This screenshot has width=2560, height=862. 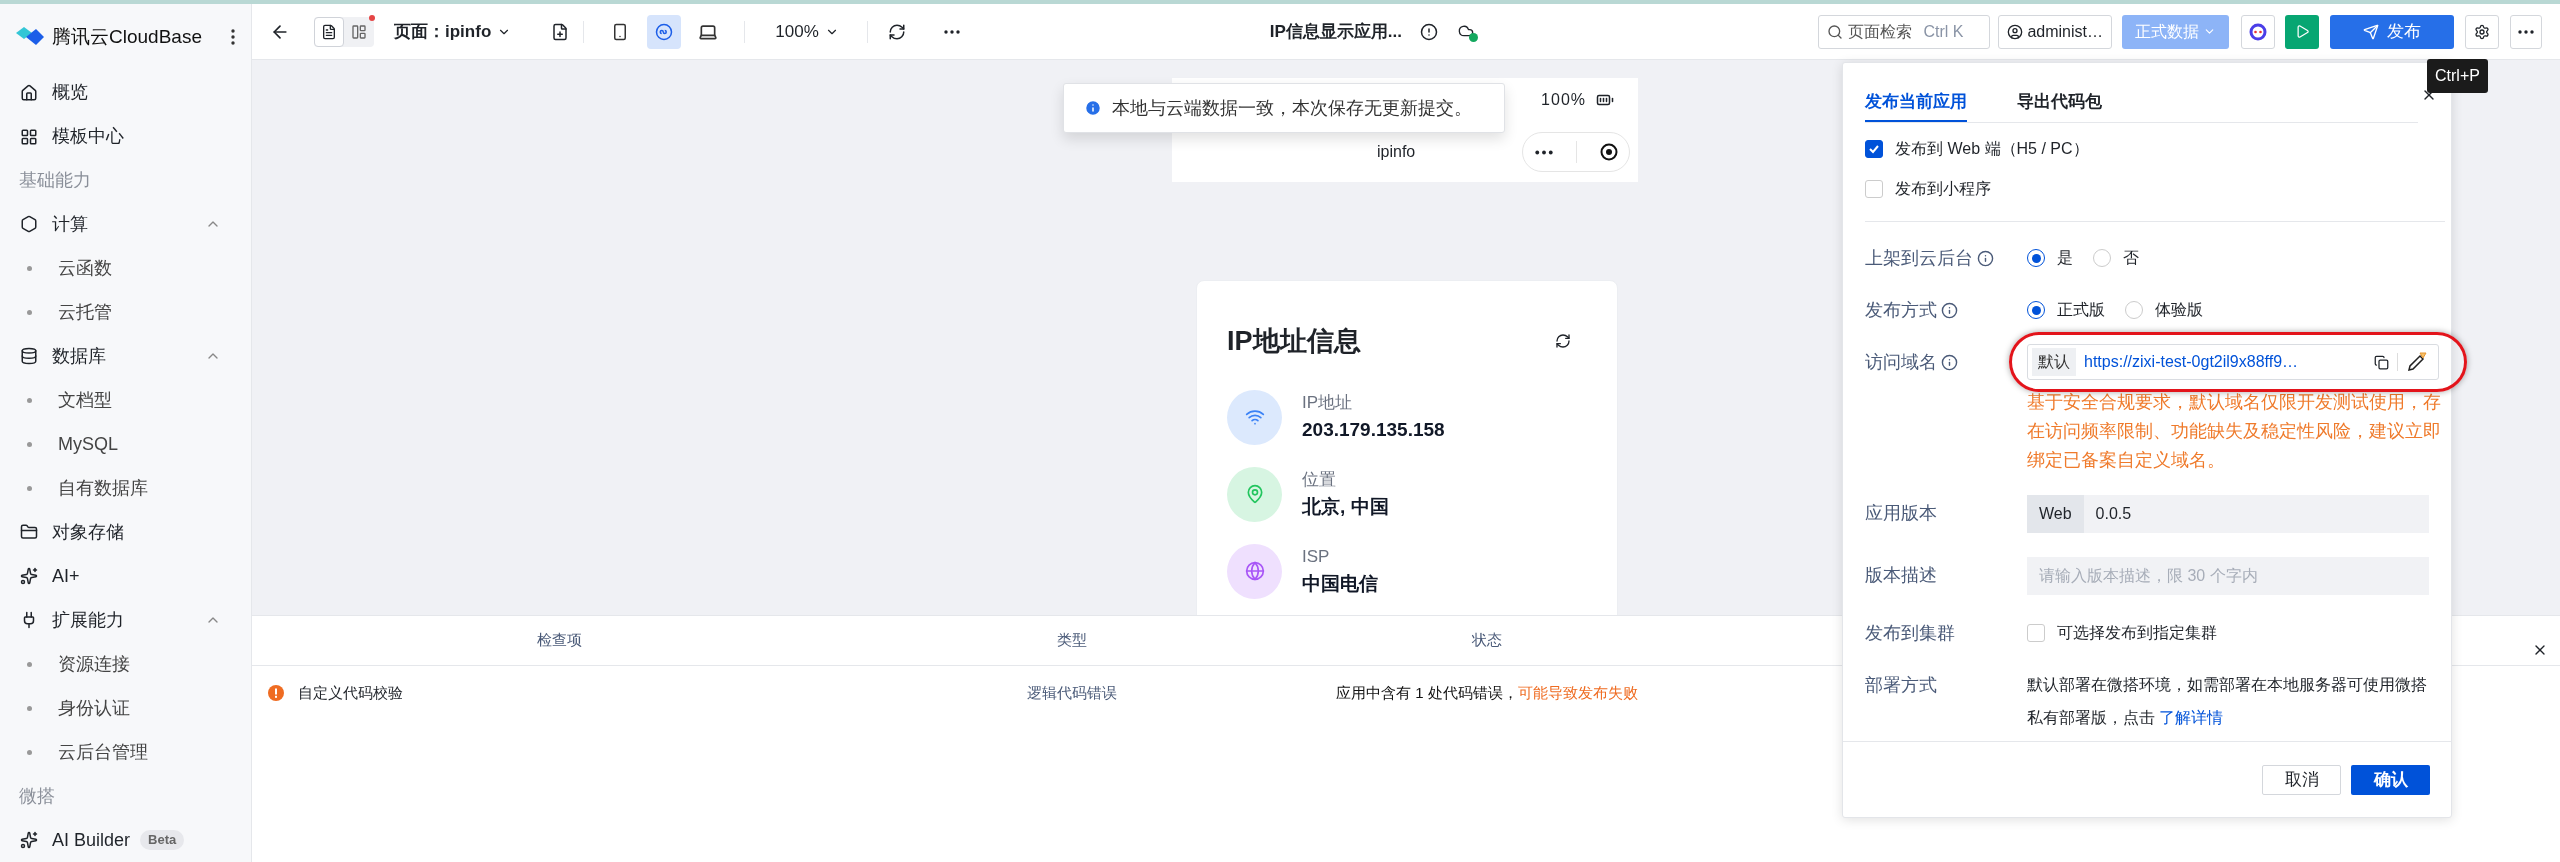 I want to click on target-checkbox: 发布到 Web 端（H5 / PC）, so click(x=2155, y=149).